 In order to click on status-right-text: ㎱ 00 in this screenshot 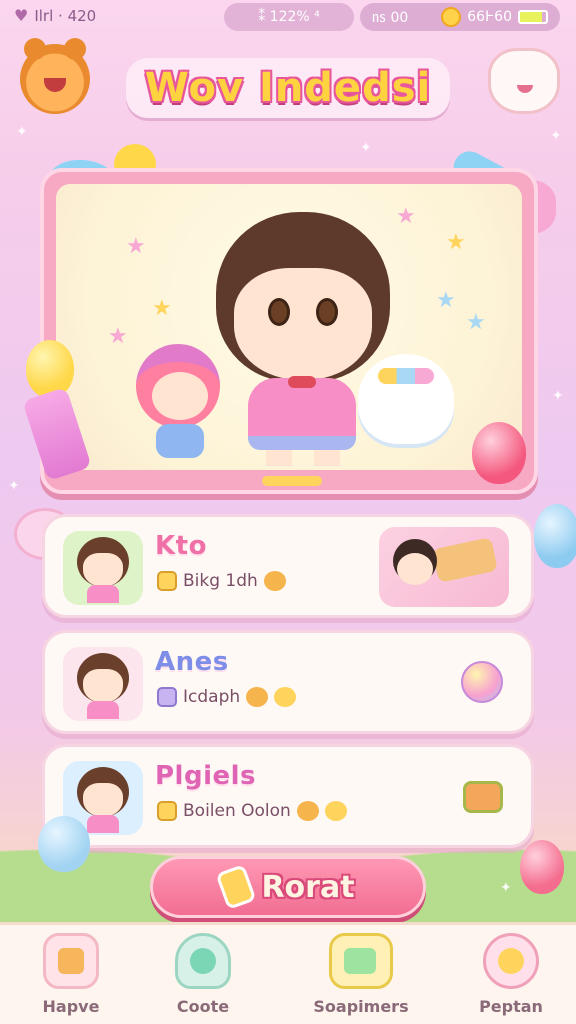, I will do `click(390, 18)`.